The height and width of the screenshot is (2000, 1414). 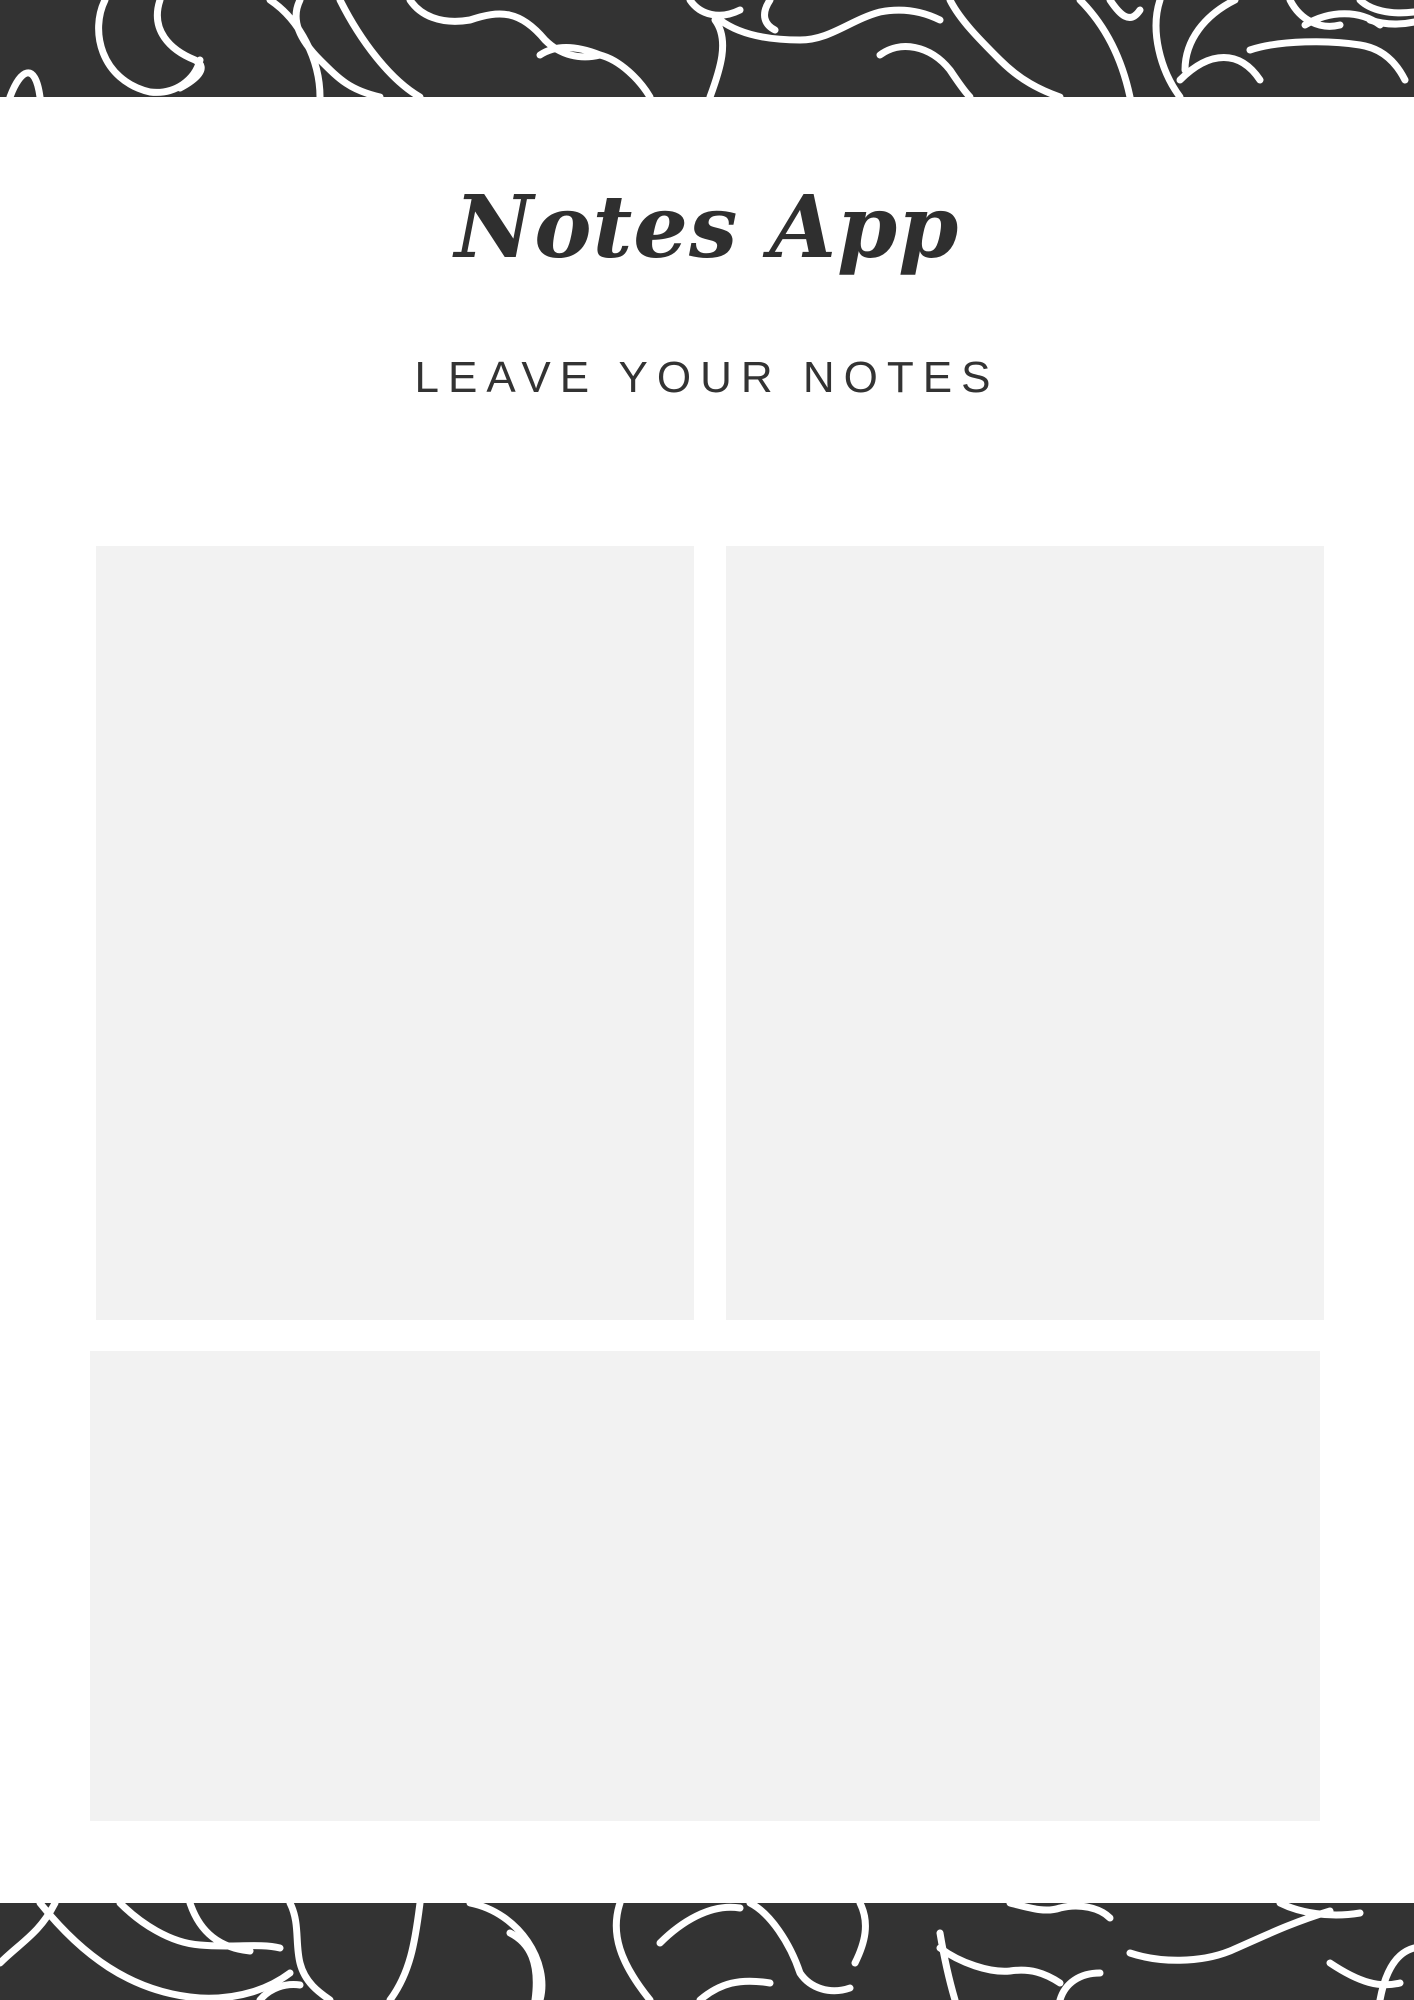 I want to click on decorative-floral-band-top, so click(x=707, y=48).